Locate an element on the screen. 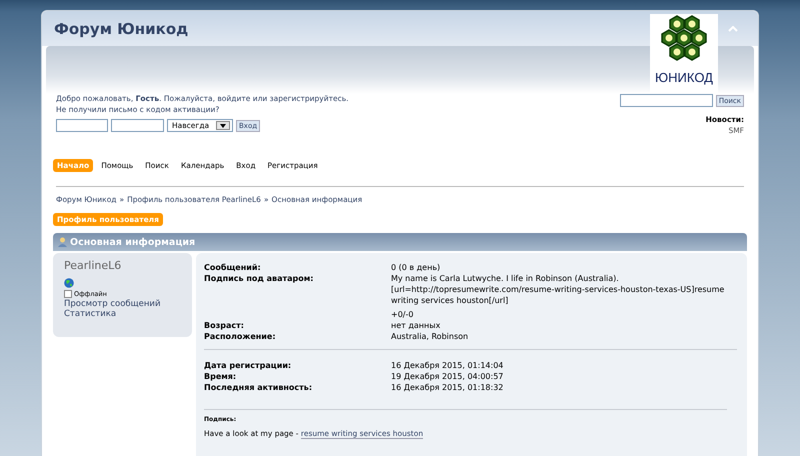  field-value: нет данных is located at coordinates (416, 325).